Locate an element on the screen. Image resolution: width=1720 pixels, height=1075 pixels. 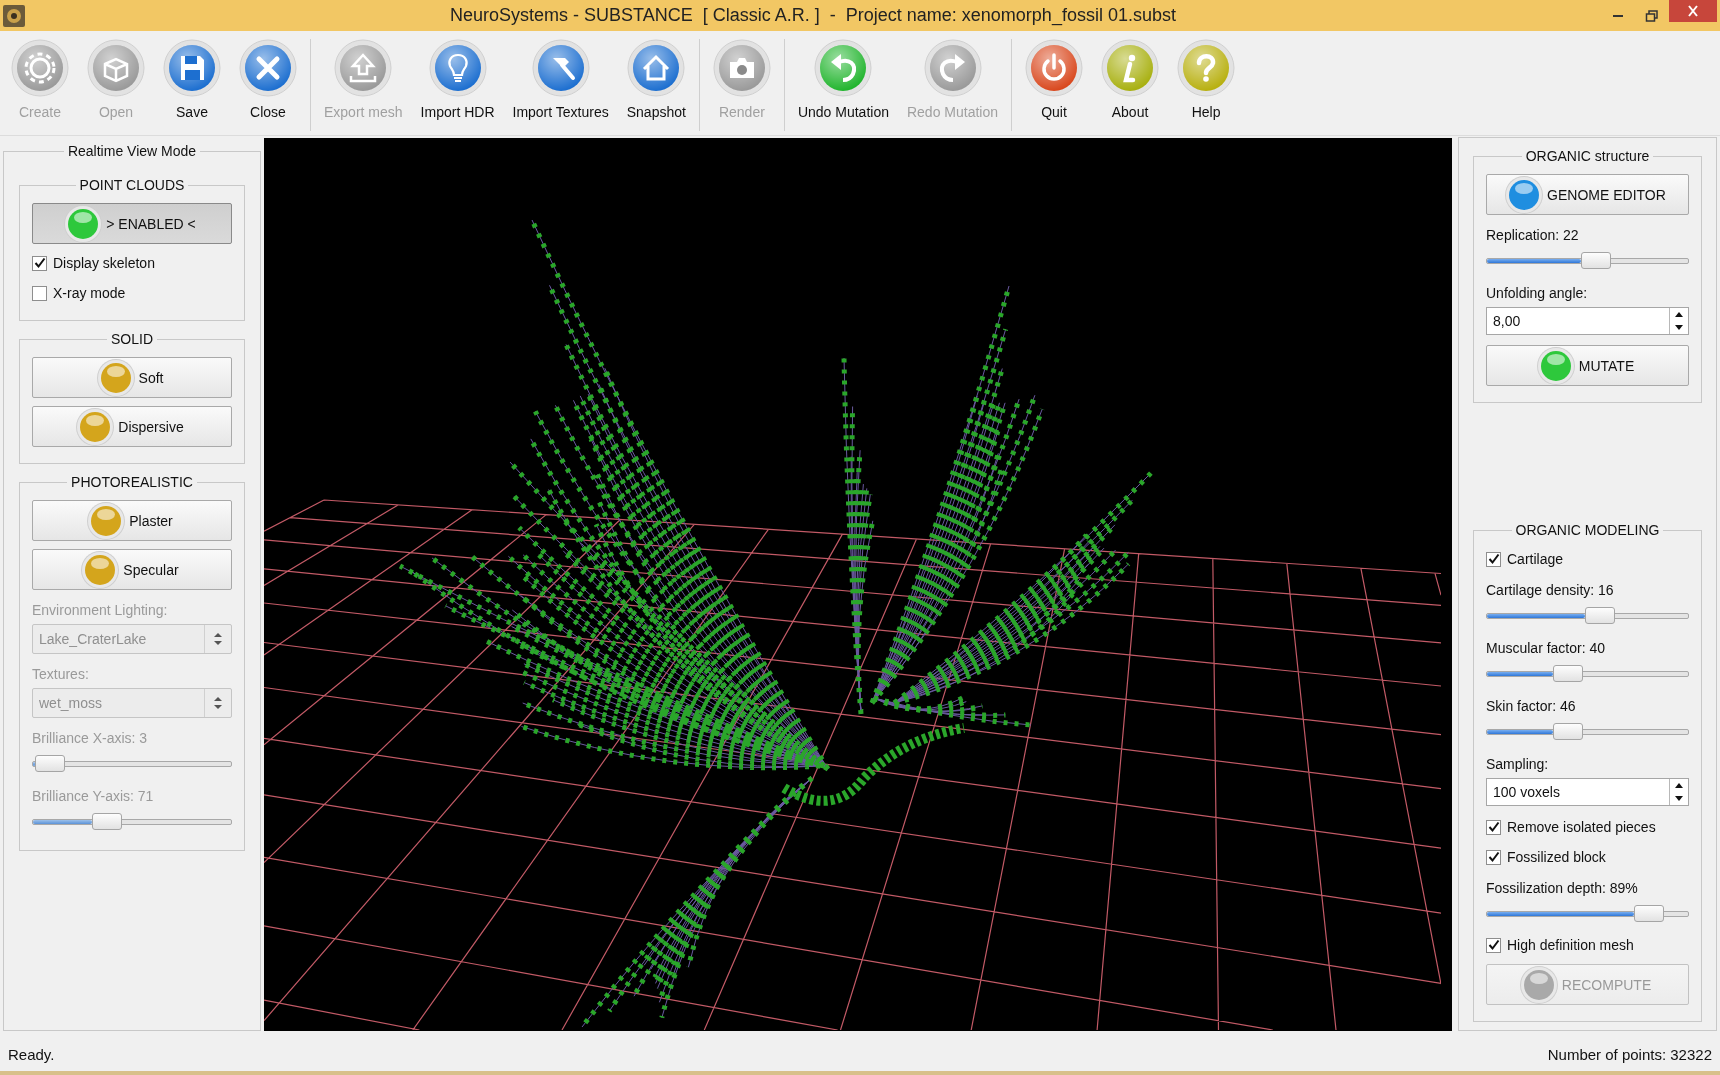
close-button is located at coordinates (1693, 11).